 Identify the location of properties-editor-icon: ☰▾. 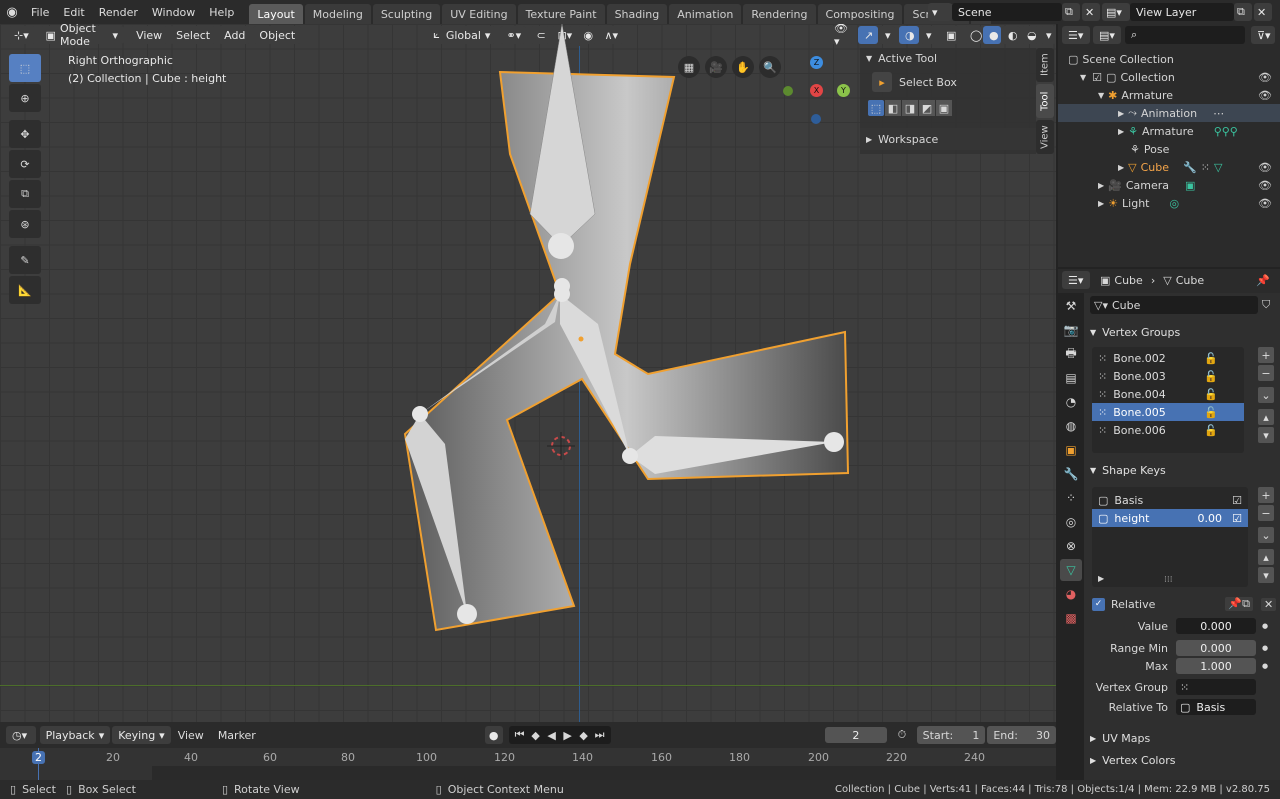
(1076, 280).